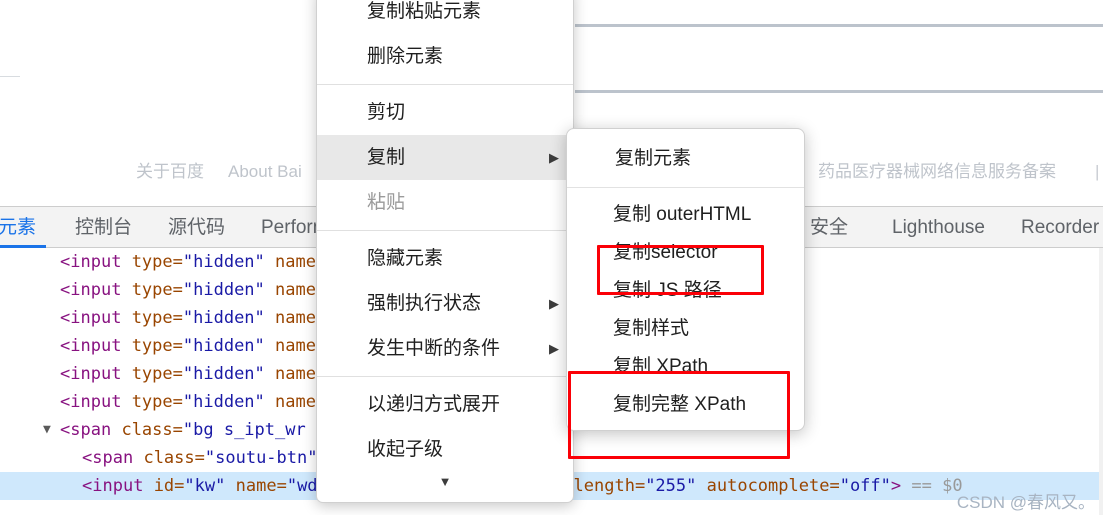  Describe the element at coordinates (829, 227) in the screenshot. I see `tab-security: 安全` at that location.